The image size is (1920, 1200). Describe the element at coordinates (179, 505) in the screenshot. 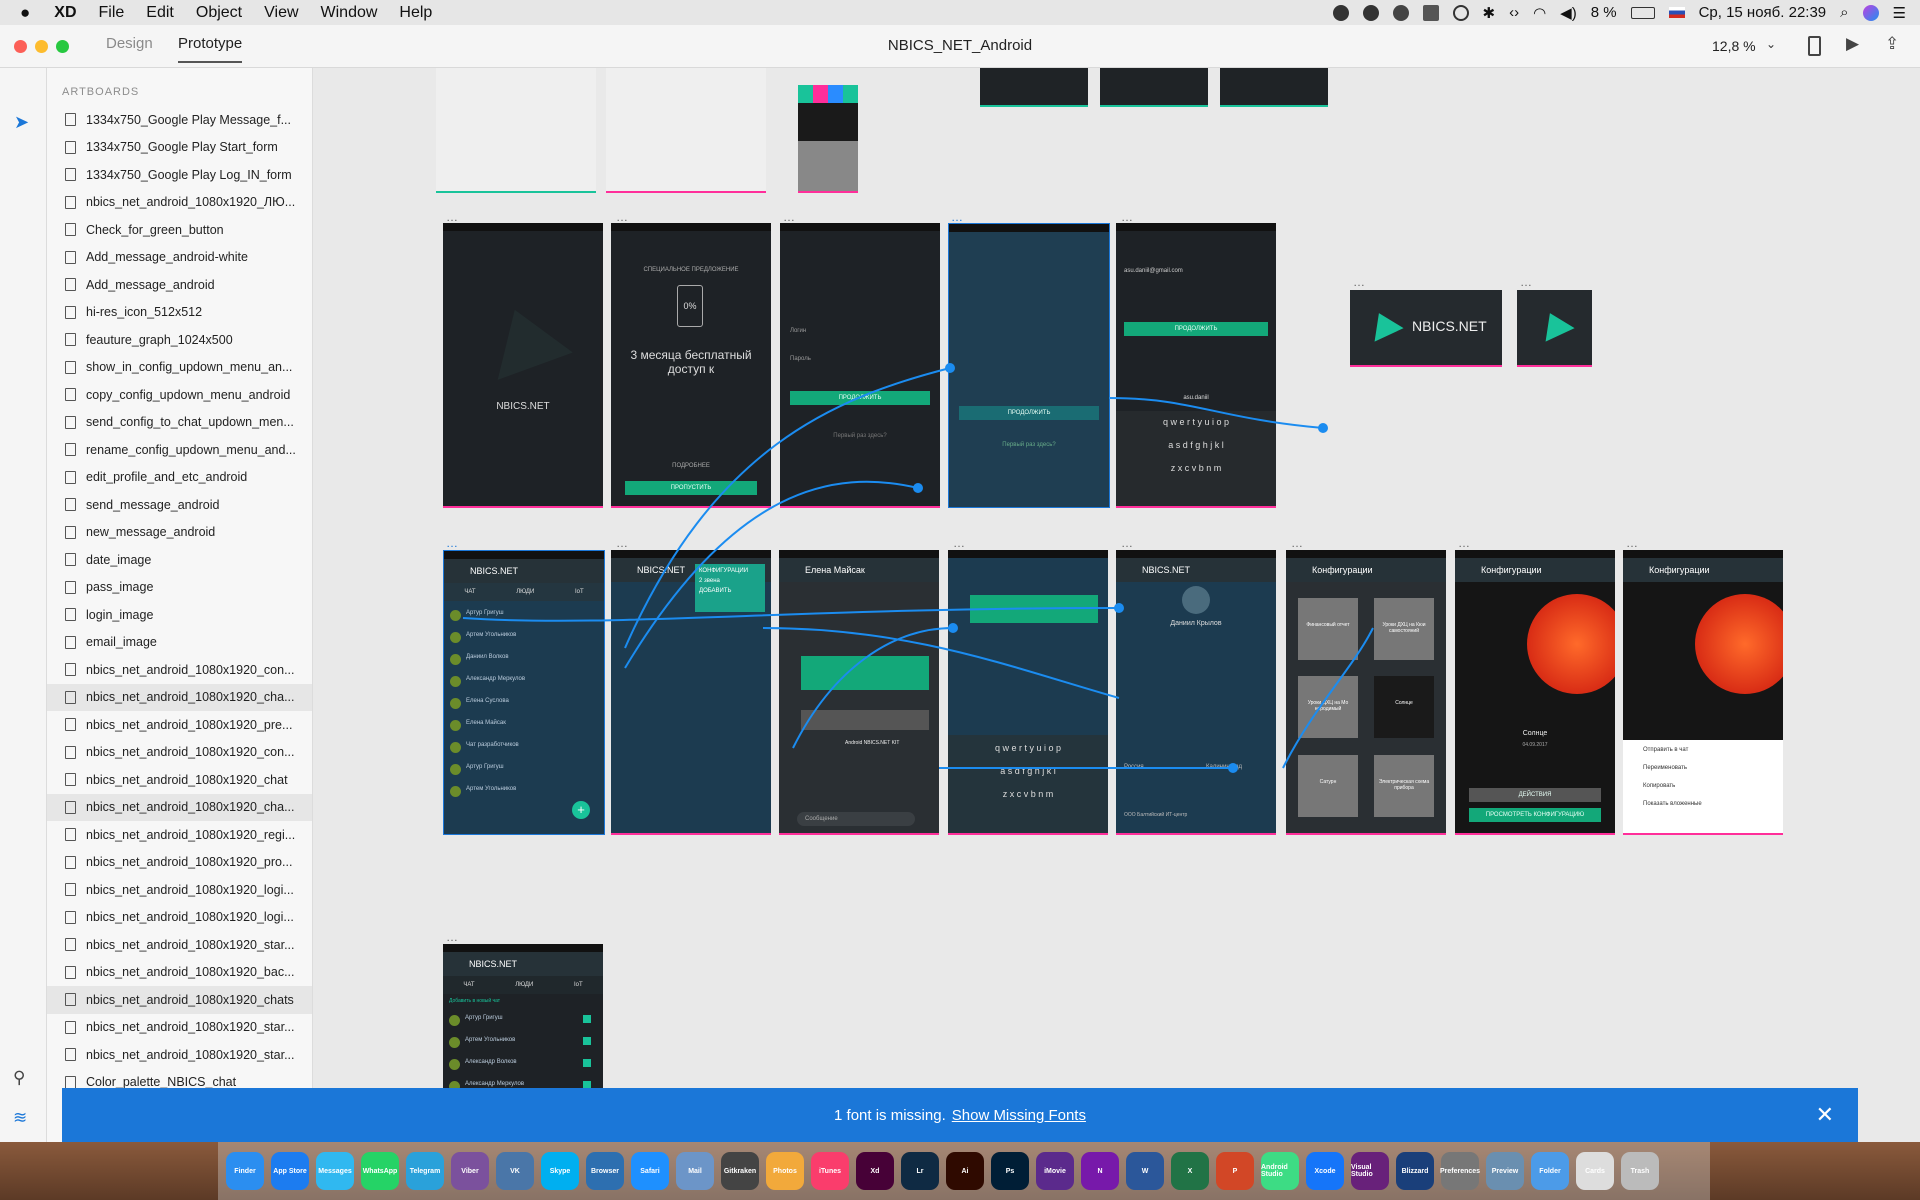

I see `artboard-list-item: send_message_android` at that location.